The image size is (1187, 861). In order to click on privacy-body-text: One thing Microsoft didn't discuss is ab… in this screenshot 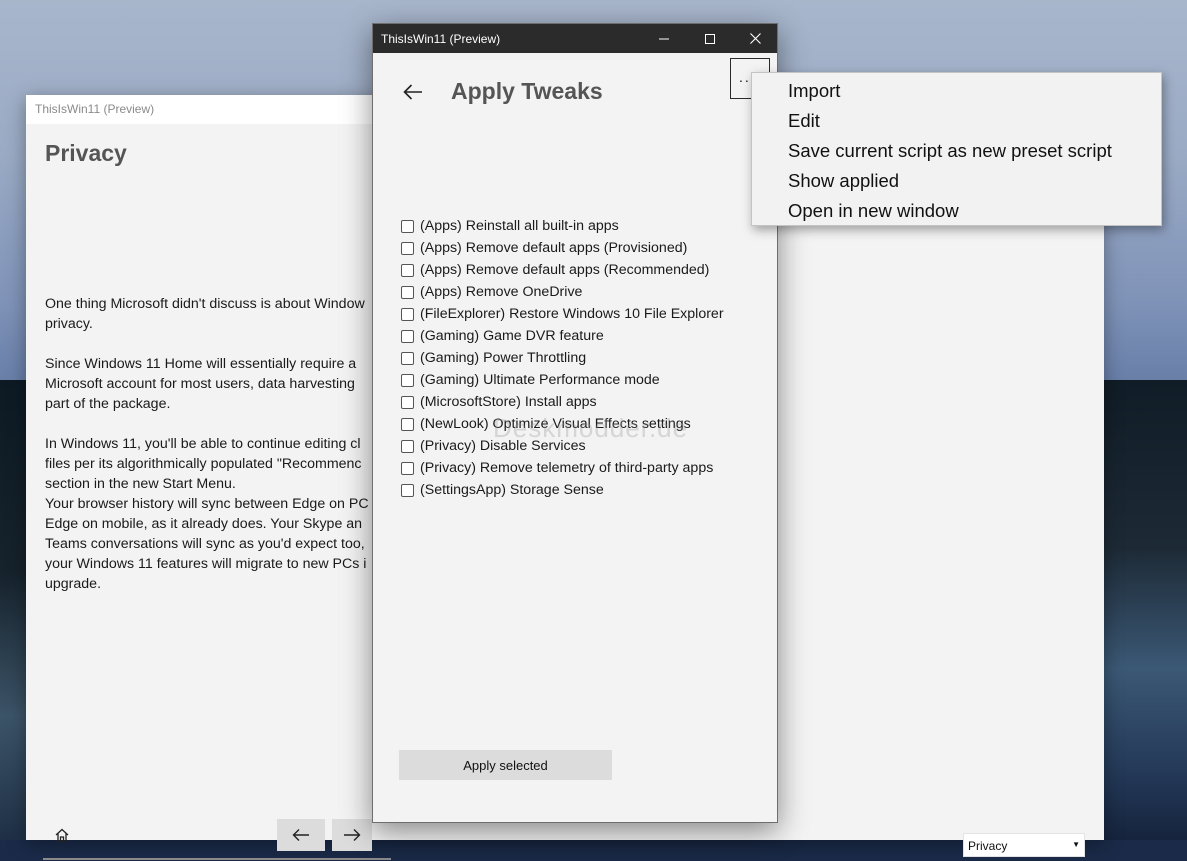, I will do `click(207, 444)`.